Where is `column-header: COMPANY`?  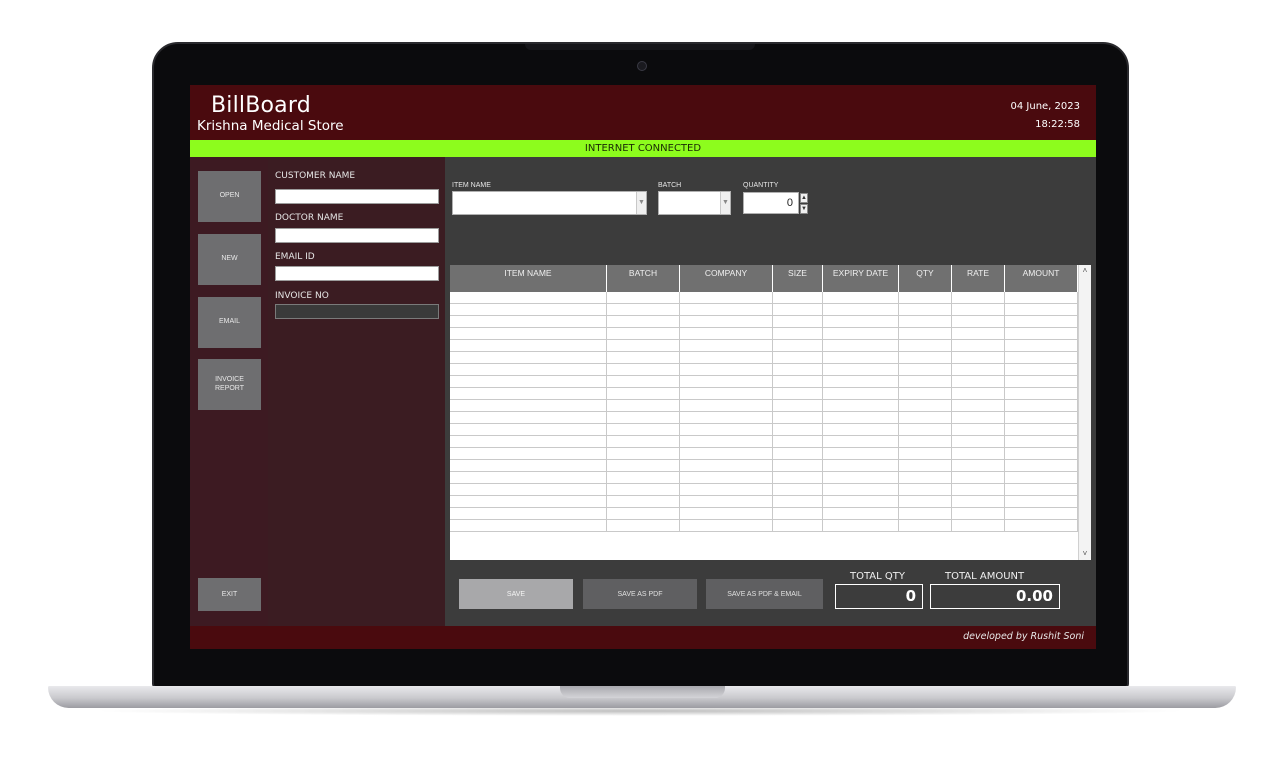
column-header: COMPANY is located at coordinates (726, 278).